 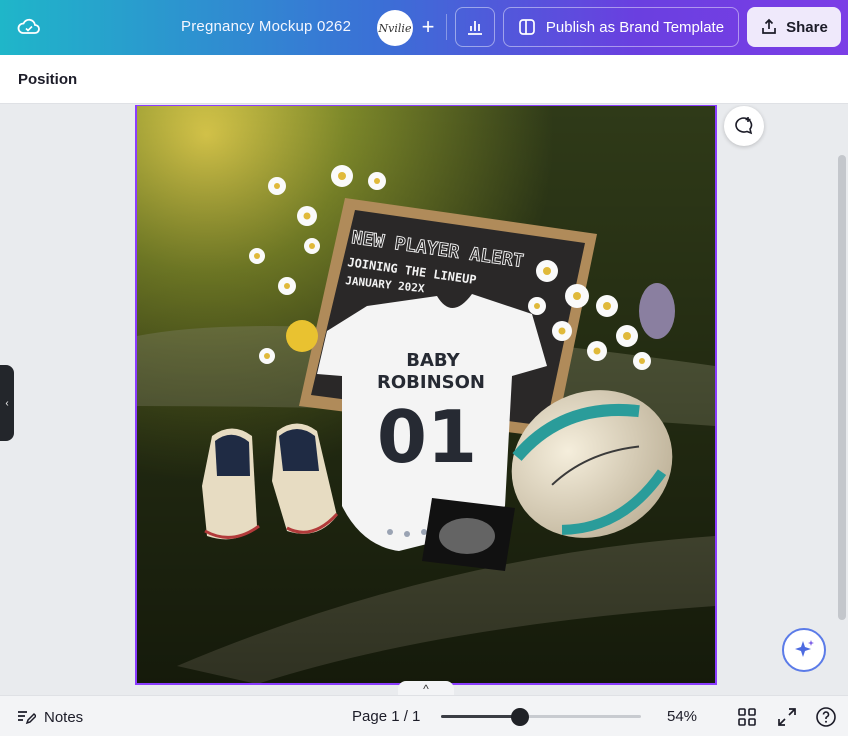 I want to click on publish-label: Publish as Brand Template, so click(x=635, y=27).